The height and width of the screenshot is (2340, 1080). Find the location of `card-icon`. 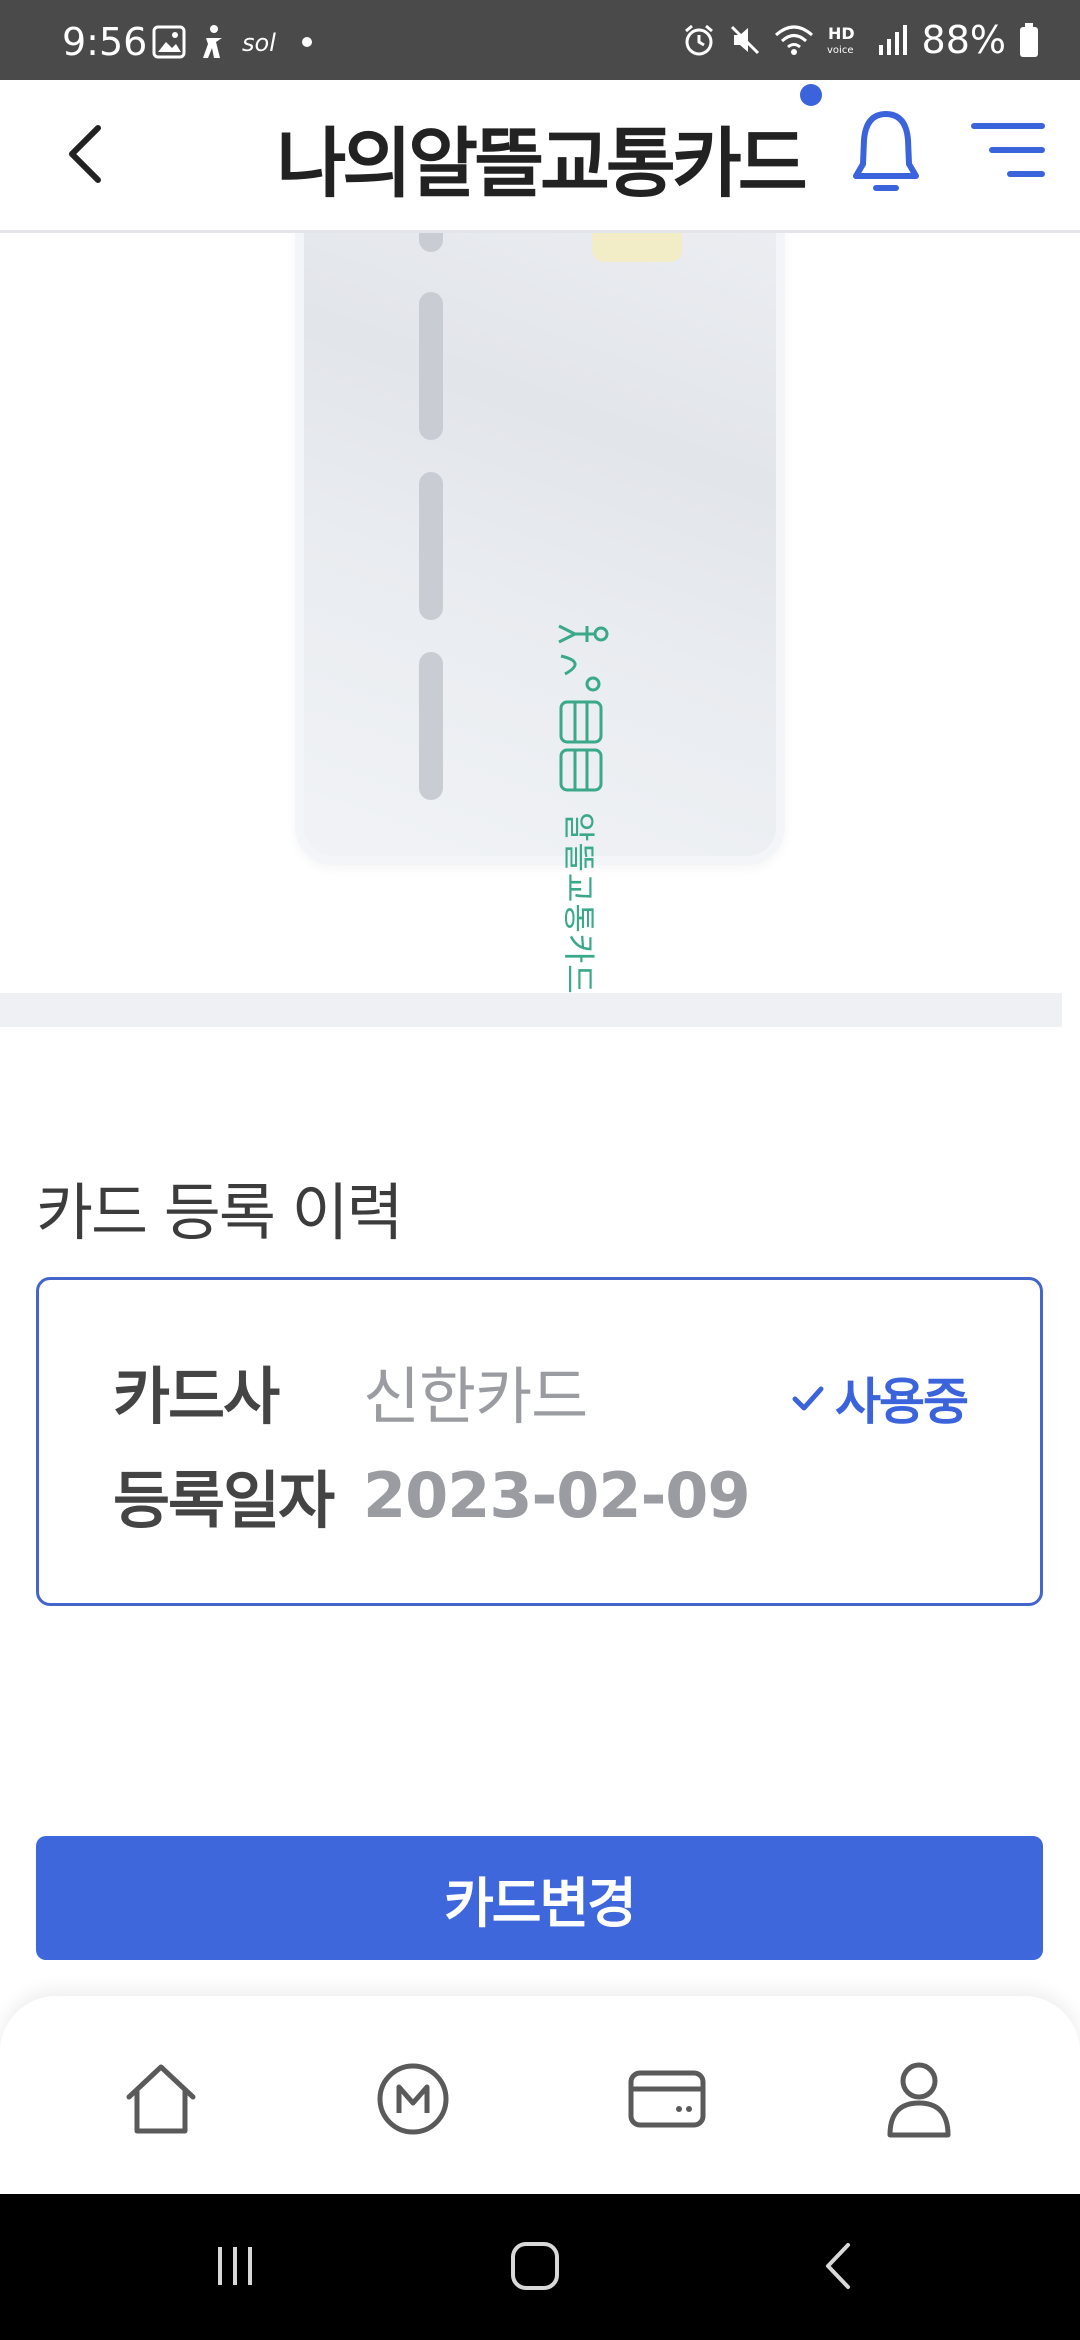

card-icon is located at coordinates (667, 2099).